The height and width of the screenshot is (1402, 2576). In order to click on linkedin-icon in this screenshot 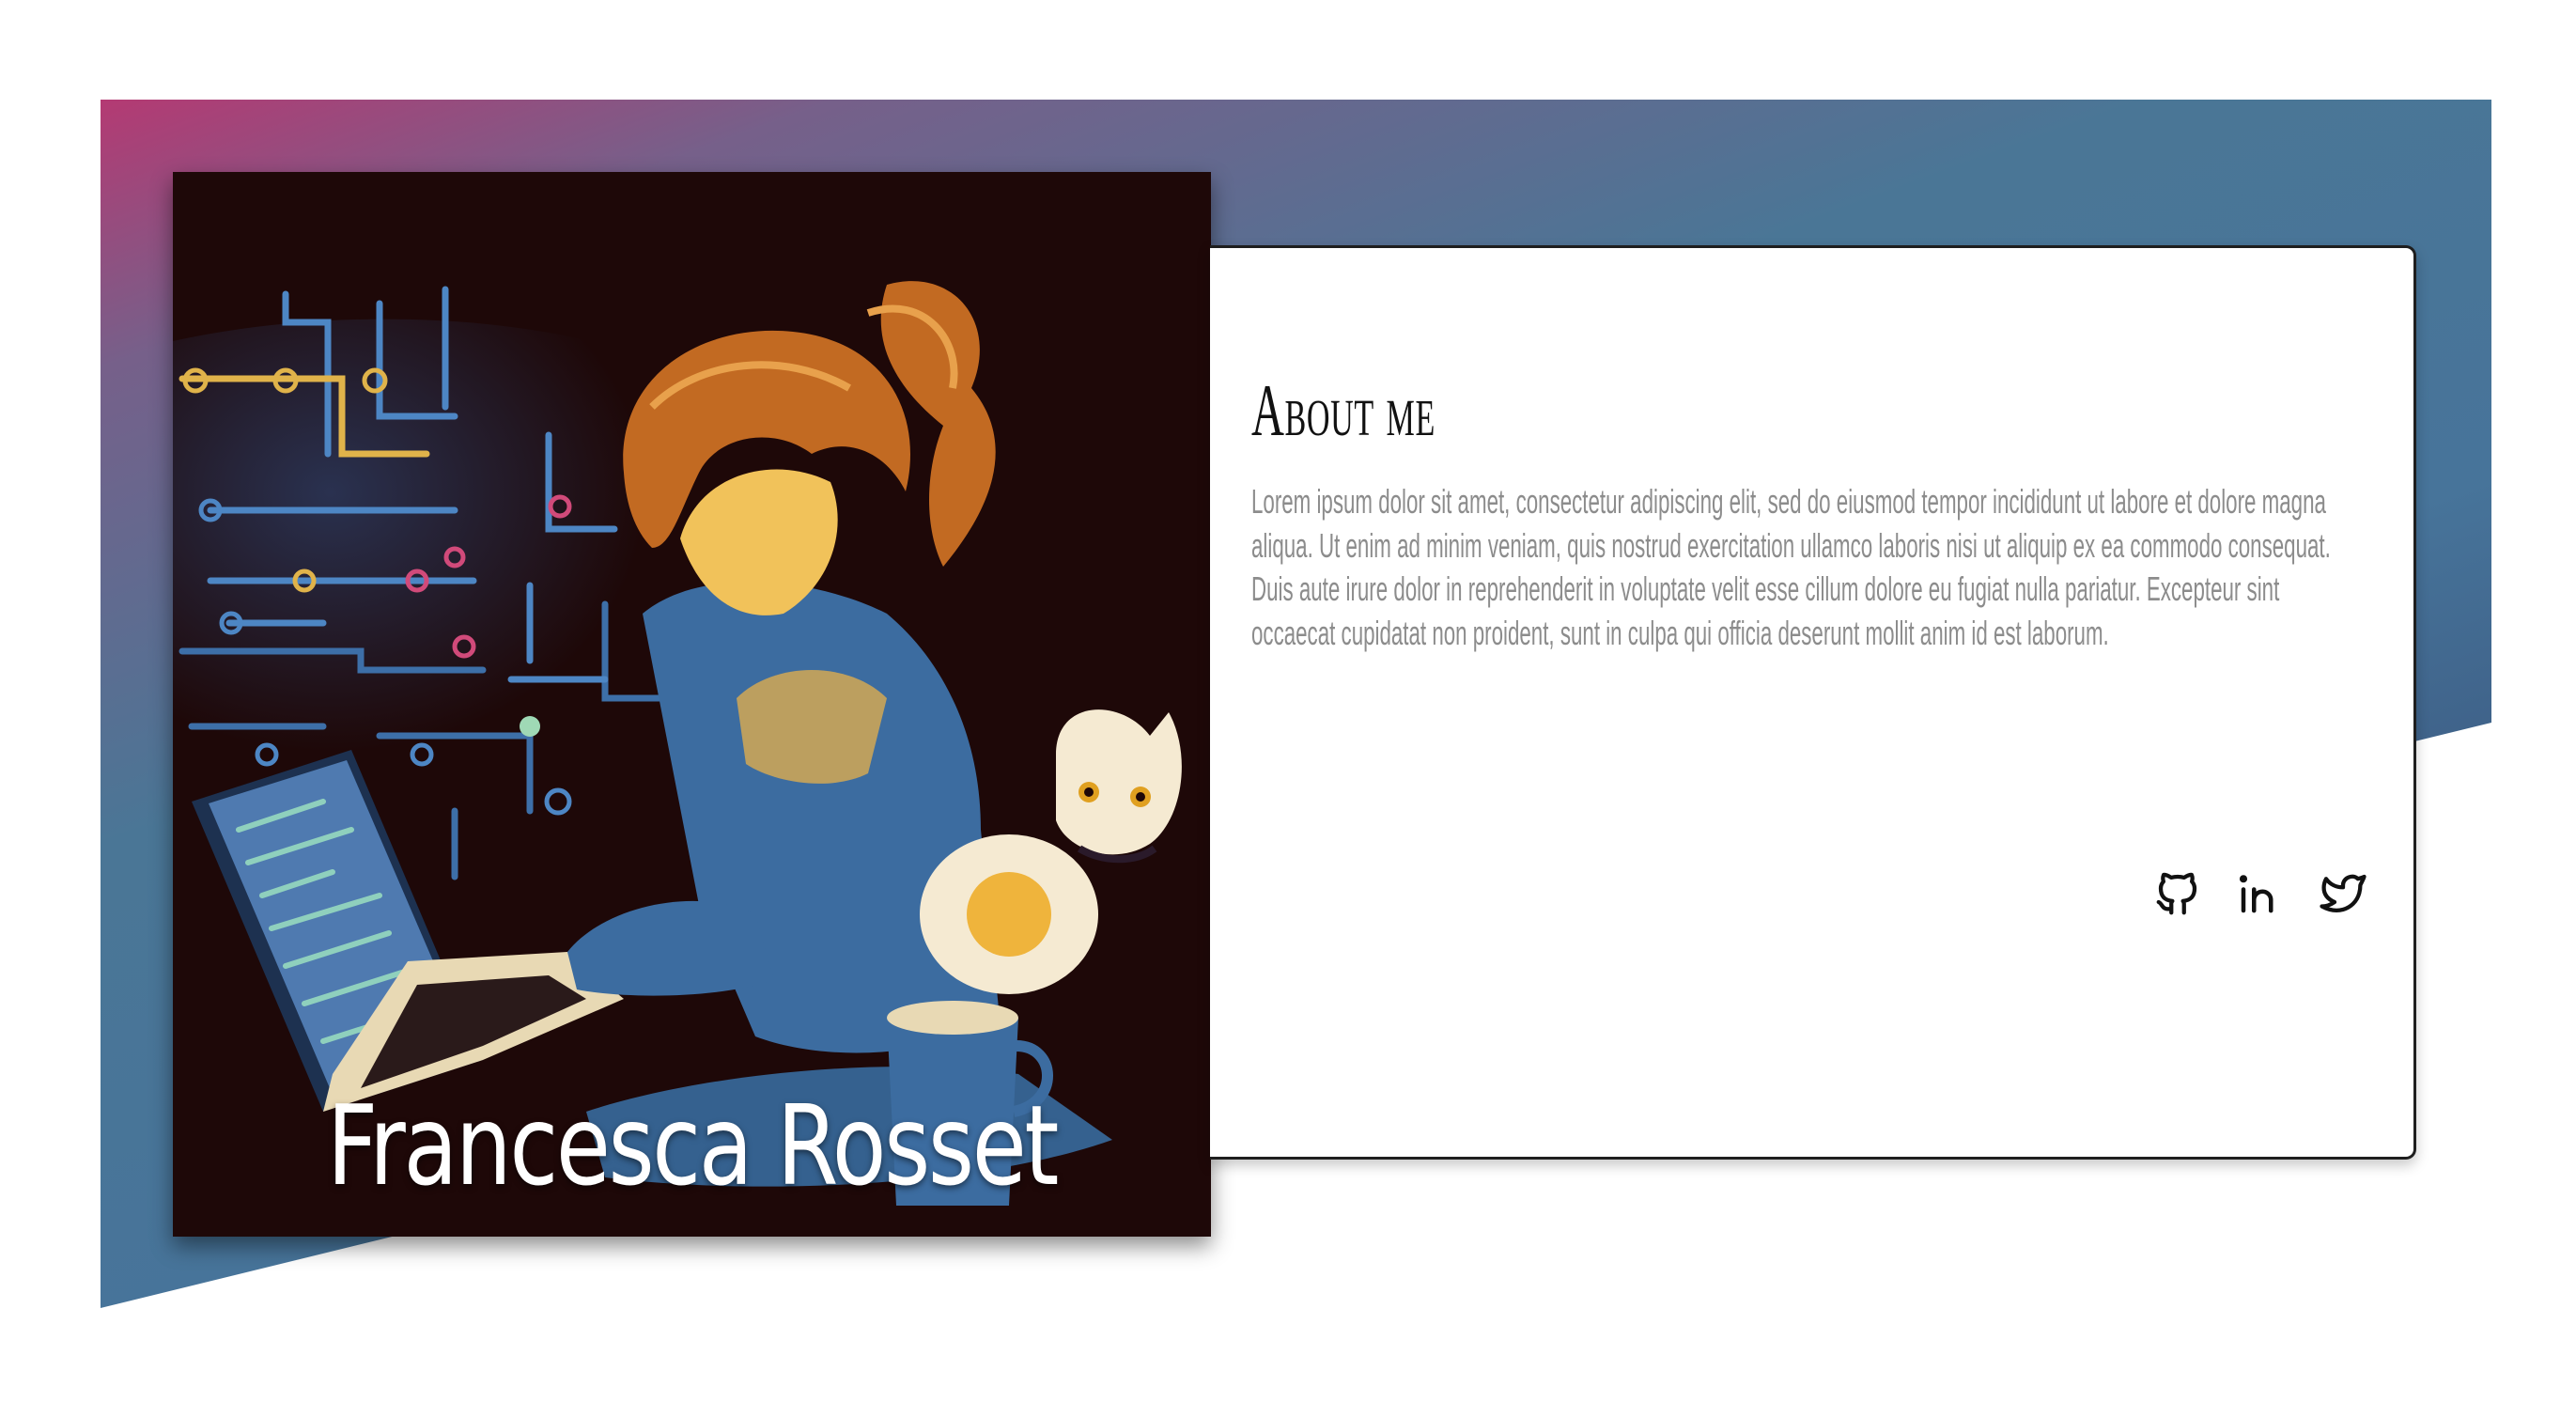, I will do `click(2256, 894)`.